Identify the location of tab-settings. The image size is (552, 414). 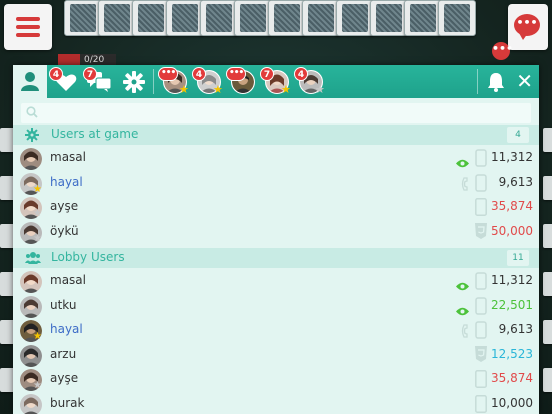
(134, 84).